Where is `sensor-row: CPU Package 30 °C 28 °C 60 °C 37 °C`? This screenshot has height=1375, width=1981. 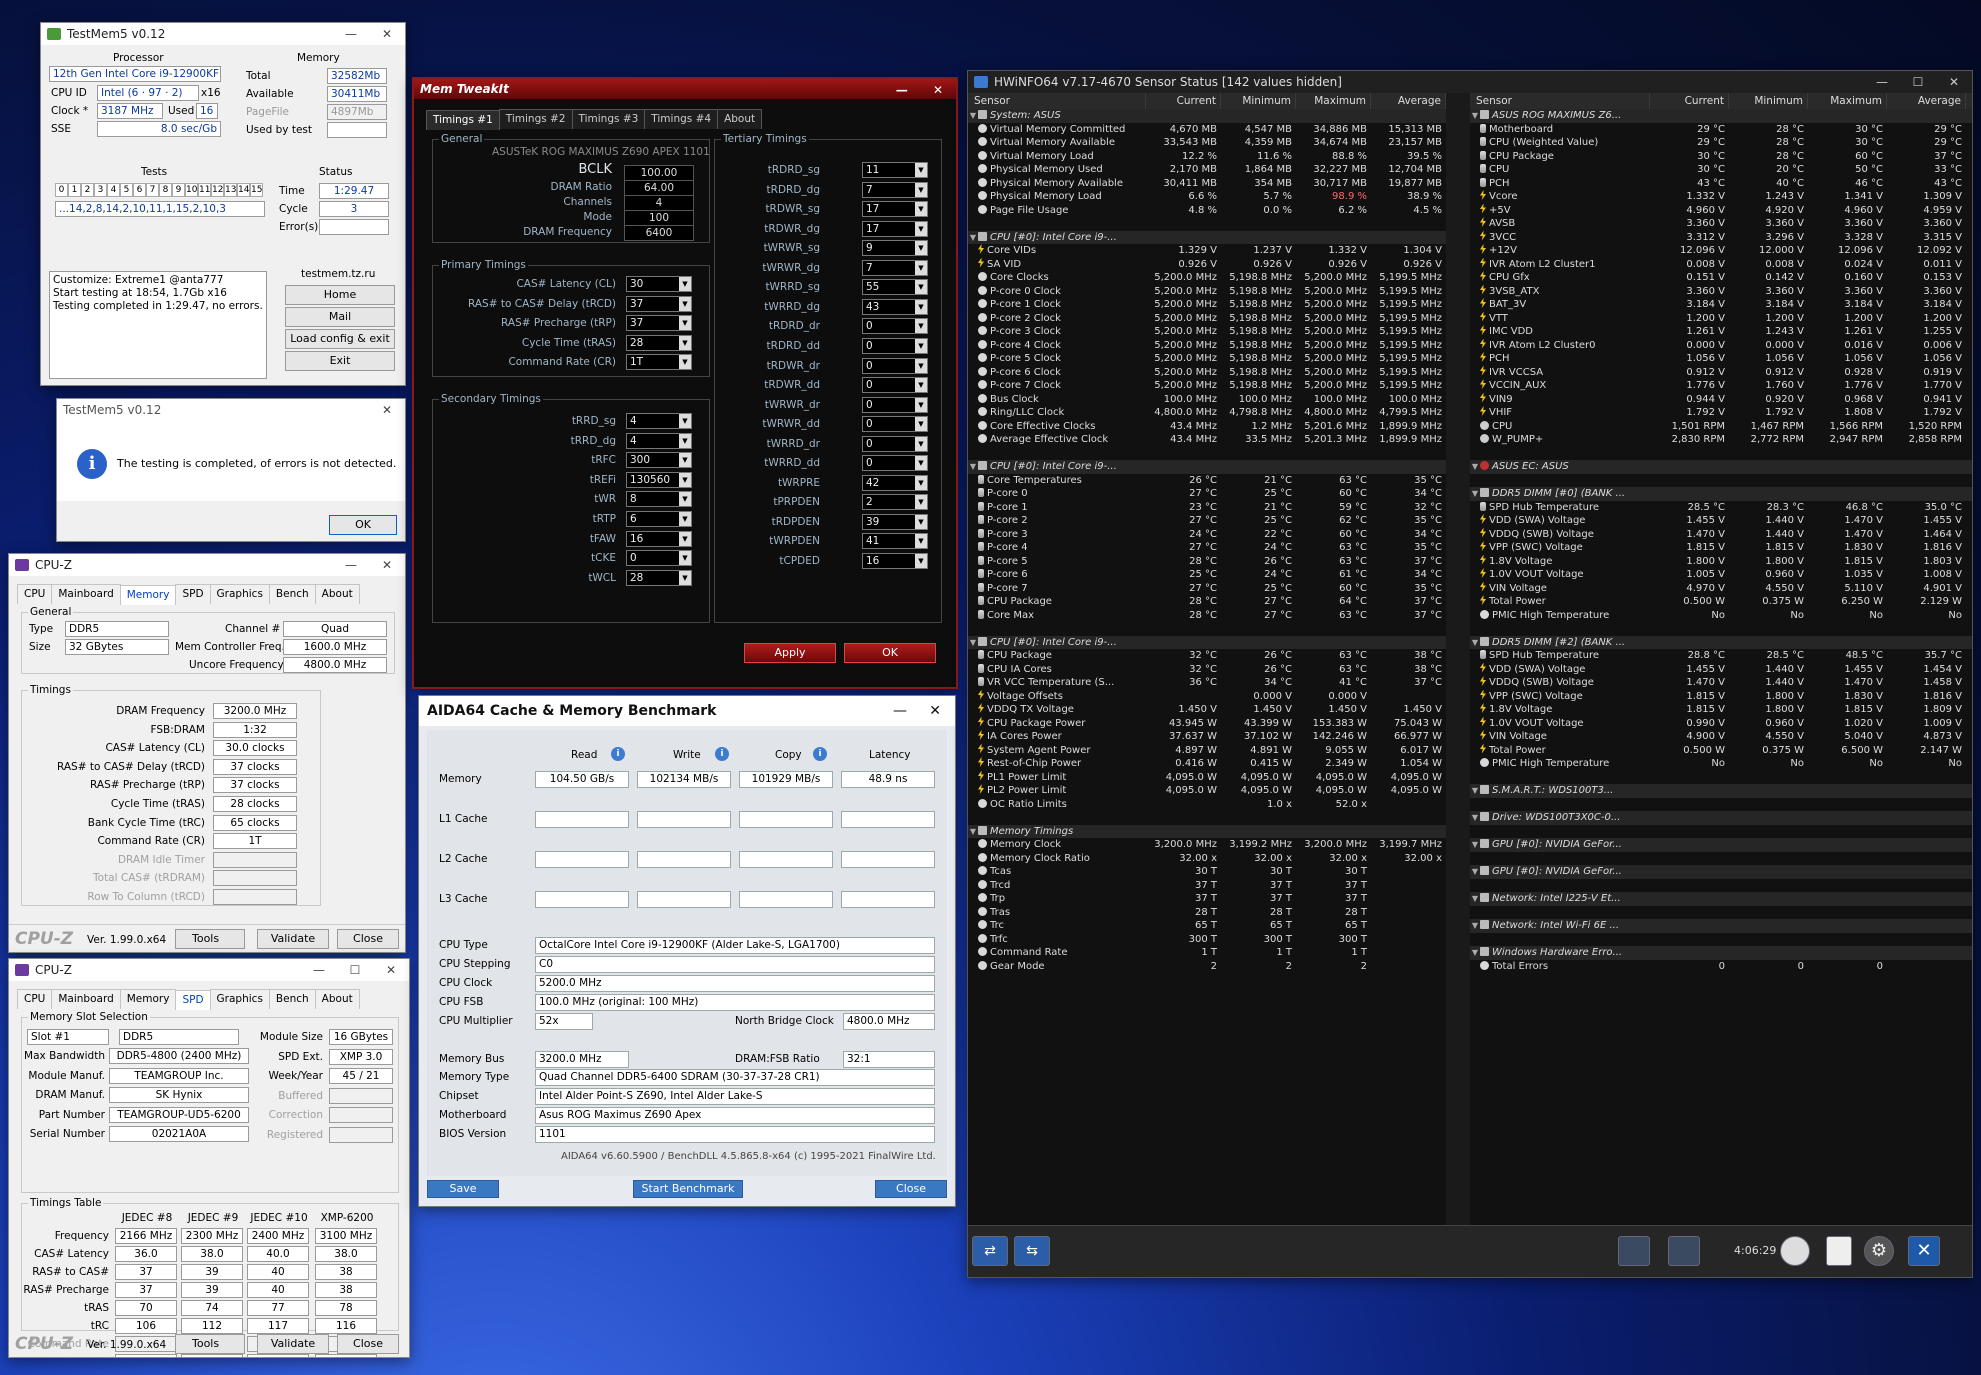
sensor-row: CPU Package 30 °C 28 °C 60 °C 37 °C is located at coordinates (1721, 157).